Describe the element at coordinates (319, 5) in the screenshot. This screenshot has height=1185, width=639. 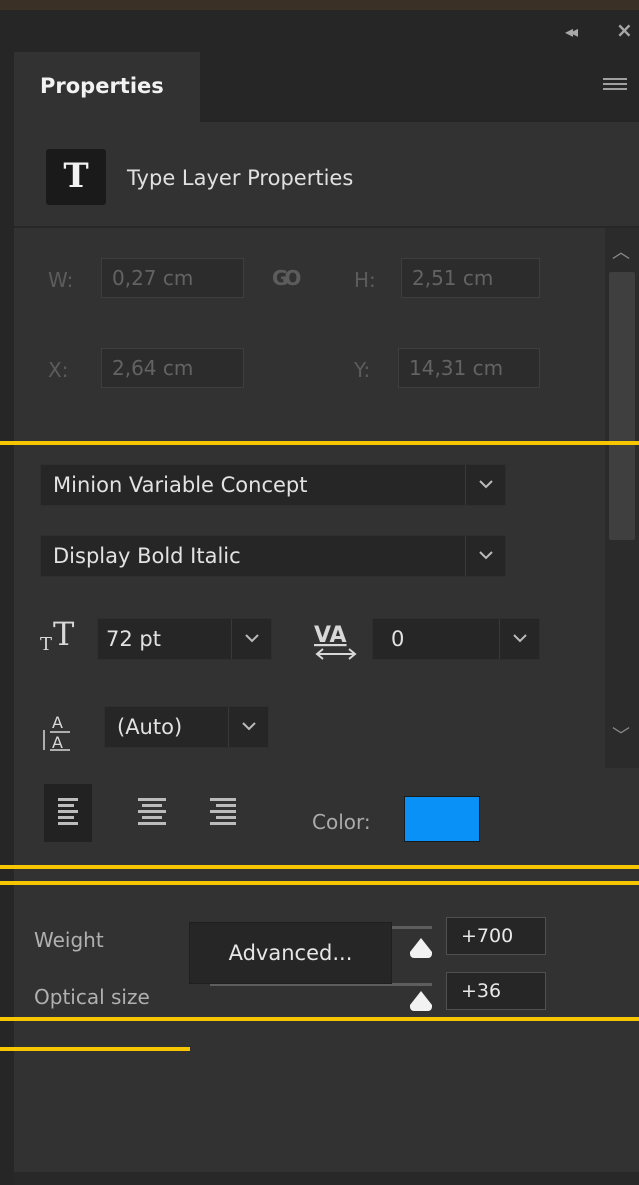
I see `document-edge` at that location.